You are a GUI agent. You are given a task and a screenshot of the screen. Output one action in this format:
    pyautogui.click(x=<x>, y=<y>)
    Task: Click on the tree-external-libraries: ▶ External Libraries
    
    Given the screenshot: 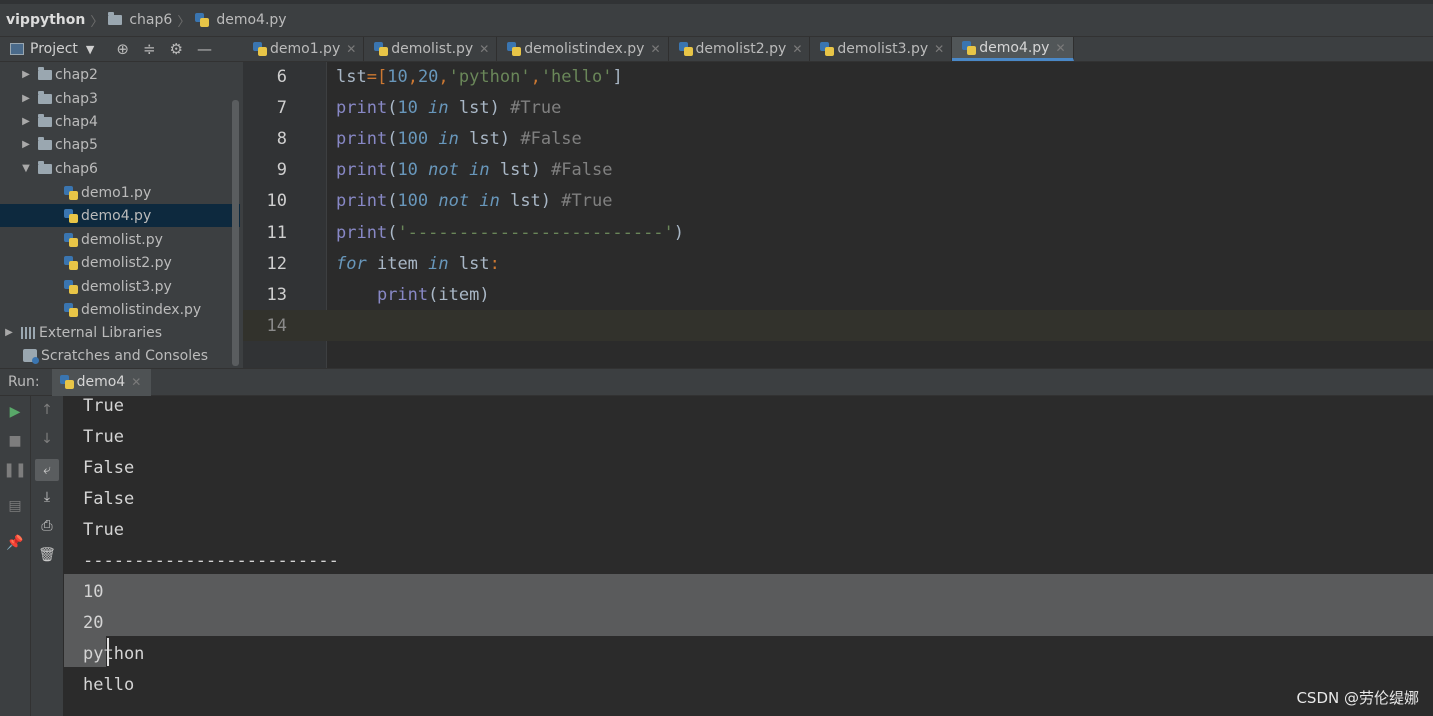 What is the action you would take?
    pyautogui.click(x=116, y=332)
    